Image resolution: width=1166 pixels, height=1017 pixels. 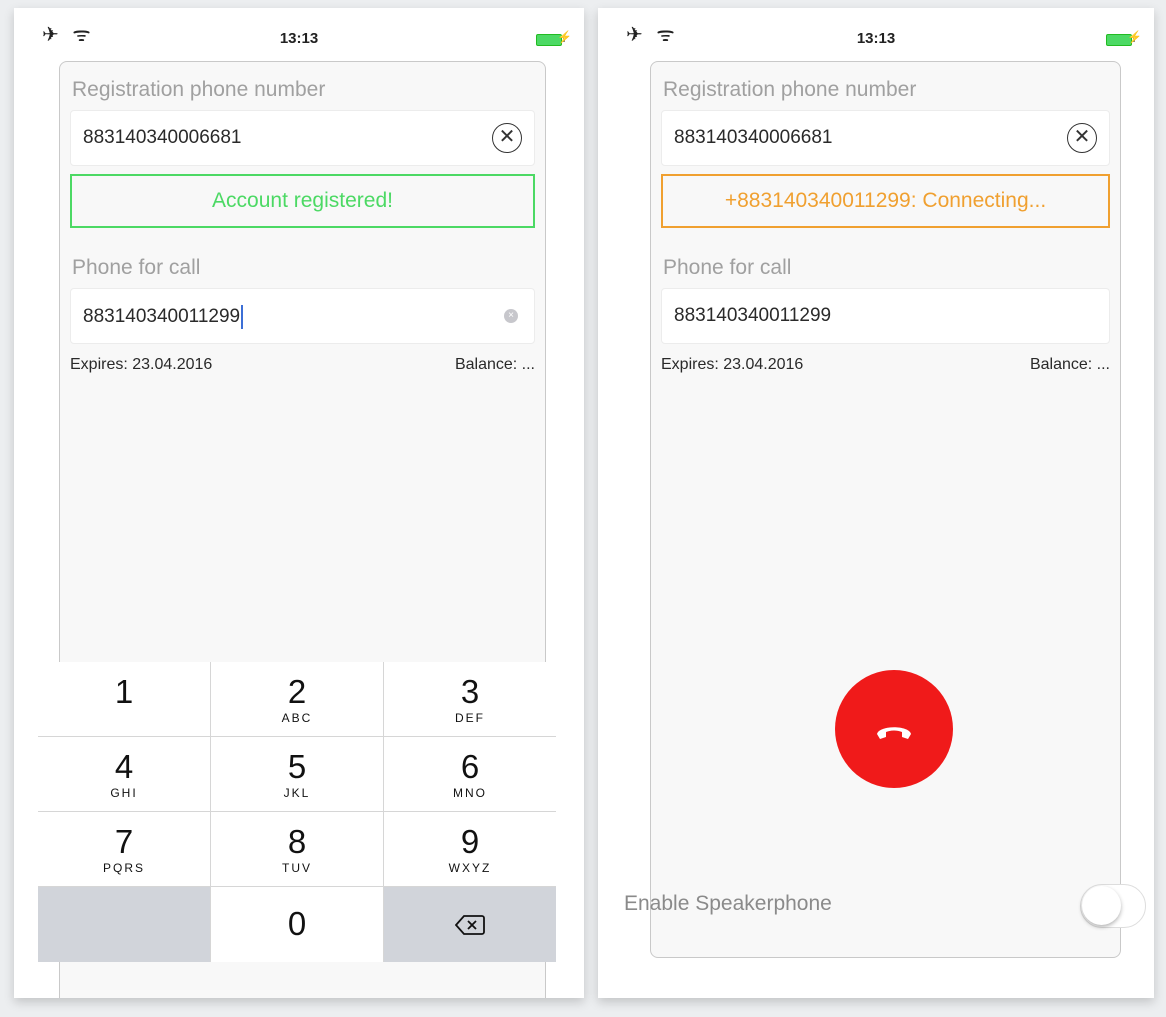 I want to click on speakerphone-toggle, so click(x=1113, y=906).